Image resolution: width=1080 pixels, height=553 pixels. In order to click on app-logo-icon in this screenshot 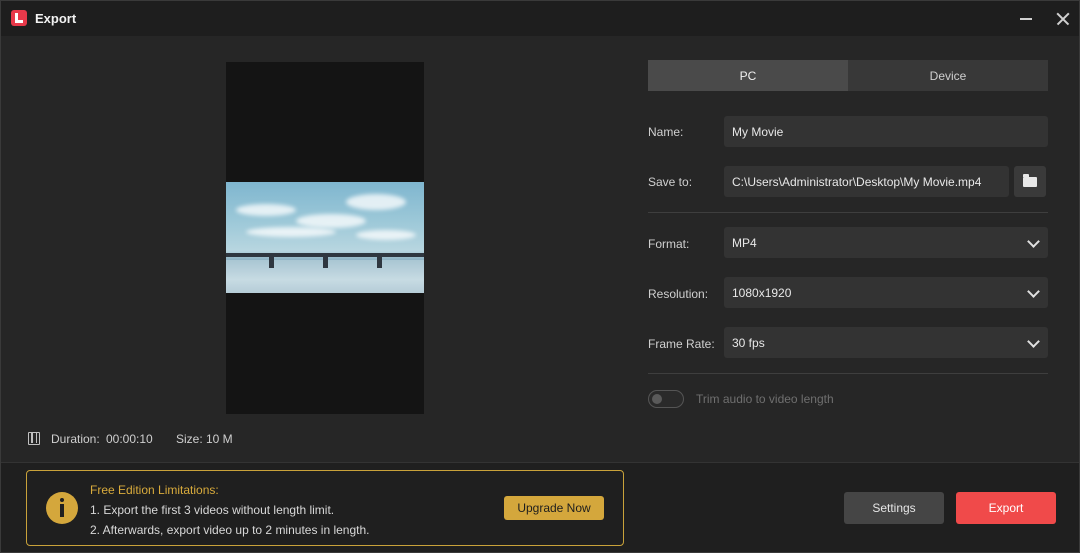, I will do `click(19, 18)`.